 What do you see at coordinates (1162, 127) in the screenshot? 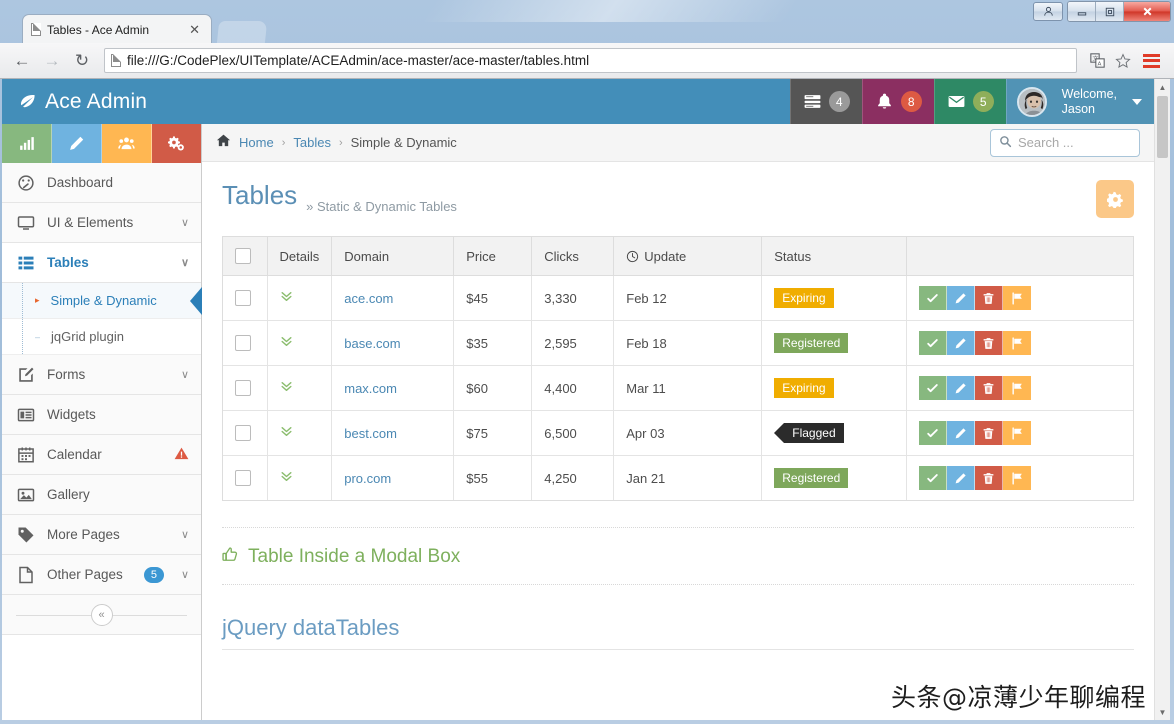
I see `scrollbar-thumb` at bounding box center [1162, 127].